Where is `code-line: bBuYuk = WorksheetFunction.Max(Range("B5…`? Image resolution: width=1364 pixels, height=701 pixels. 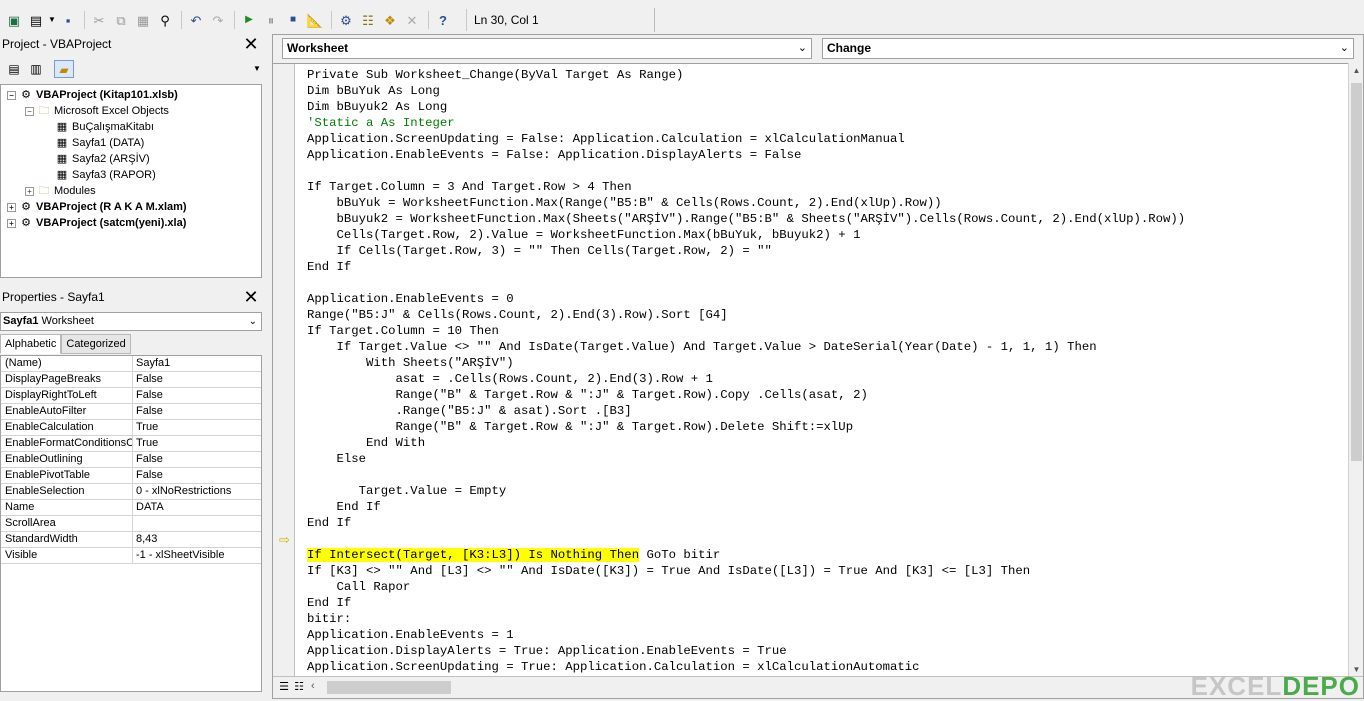
code-line: bBuYuk = WorksheetFunction.Max(Range("B5… is located at coordinates (746, 203).